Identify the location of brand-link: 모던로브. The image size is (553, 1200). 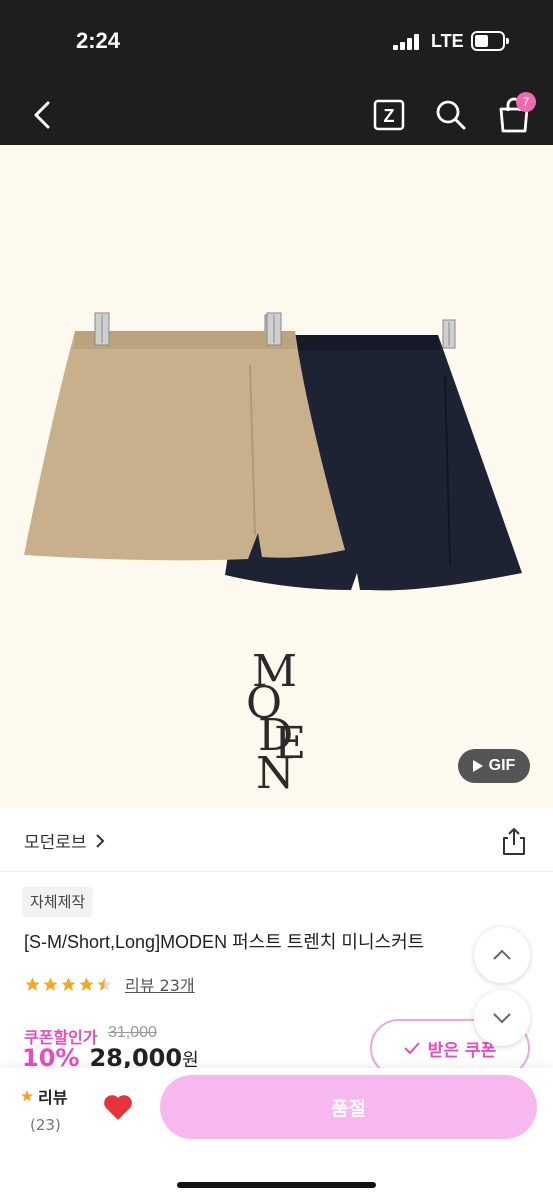
(64, 840).